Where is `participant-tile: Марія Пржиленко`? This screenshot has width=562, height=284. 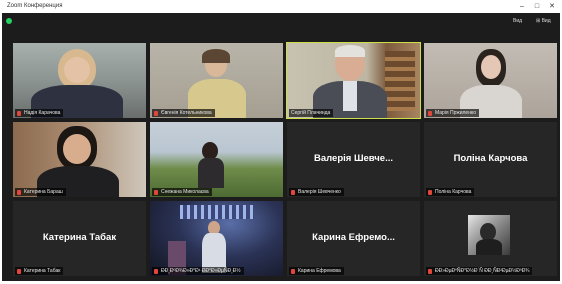
participant-tile: Марія Пржиленко is located at coordinates (490, 80).